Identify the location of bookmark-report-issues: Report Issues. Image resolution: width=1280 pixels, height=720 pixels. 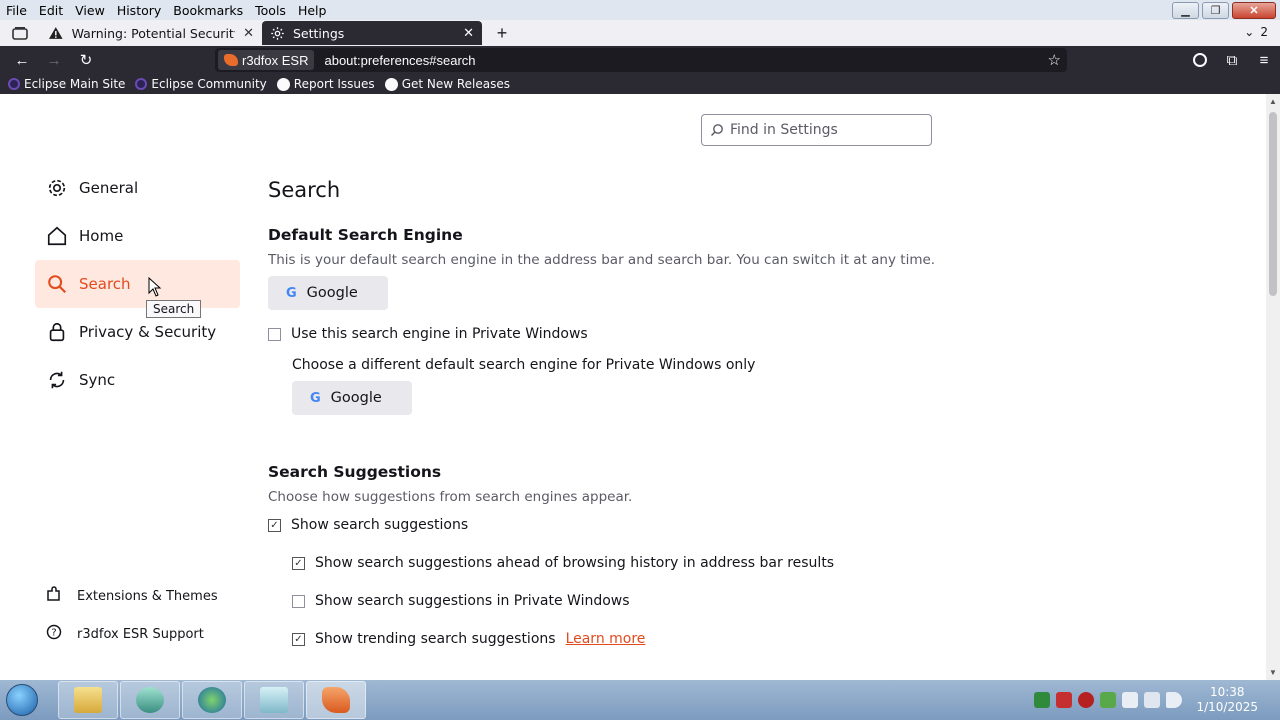
(325, 84).